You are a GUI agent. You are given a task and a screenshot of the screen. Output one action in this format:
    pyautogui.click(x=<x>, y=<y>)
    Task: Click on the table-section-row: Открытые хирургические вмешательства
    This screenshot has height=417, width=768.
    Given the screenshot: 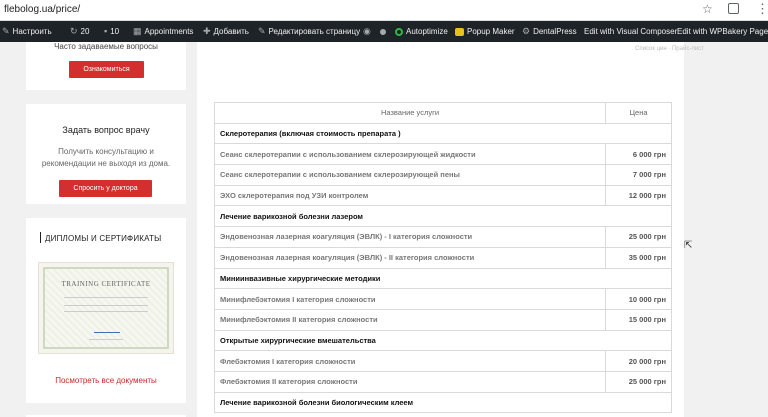 What is the action you would take?
    pyautogui.click(x=443, y=340)
    